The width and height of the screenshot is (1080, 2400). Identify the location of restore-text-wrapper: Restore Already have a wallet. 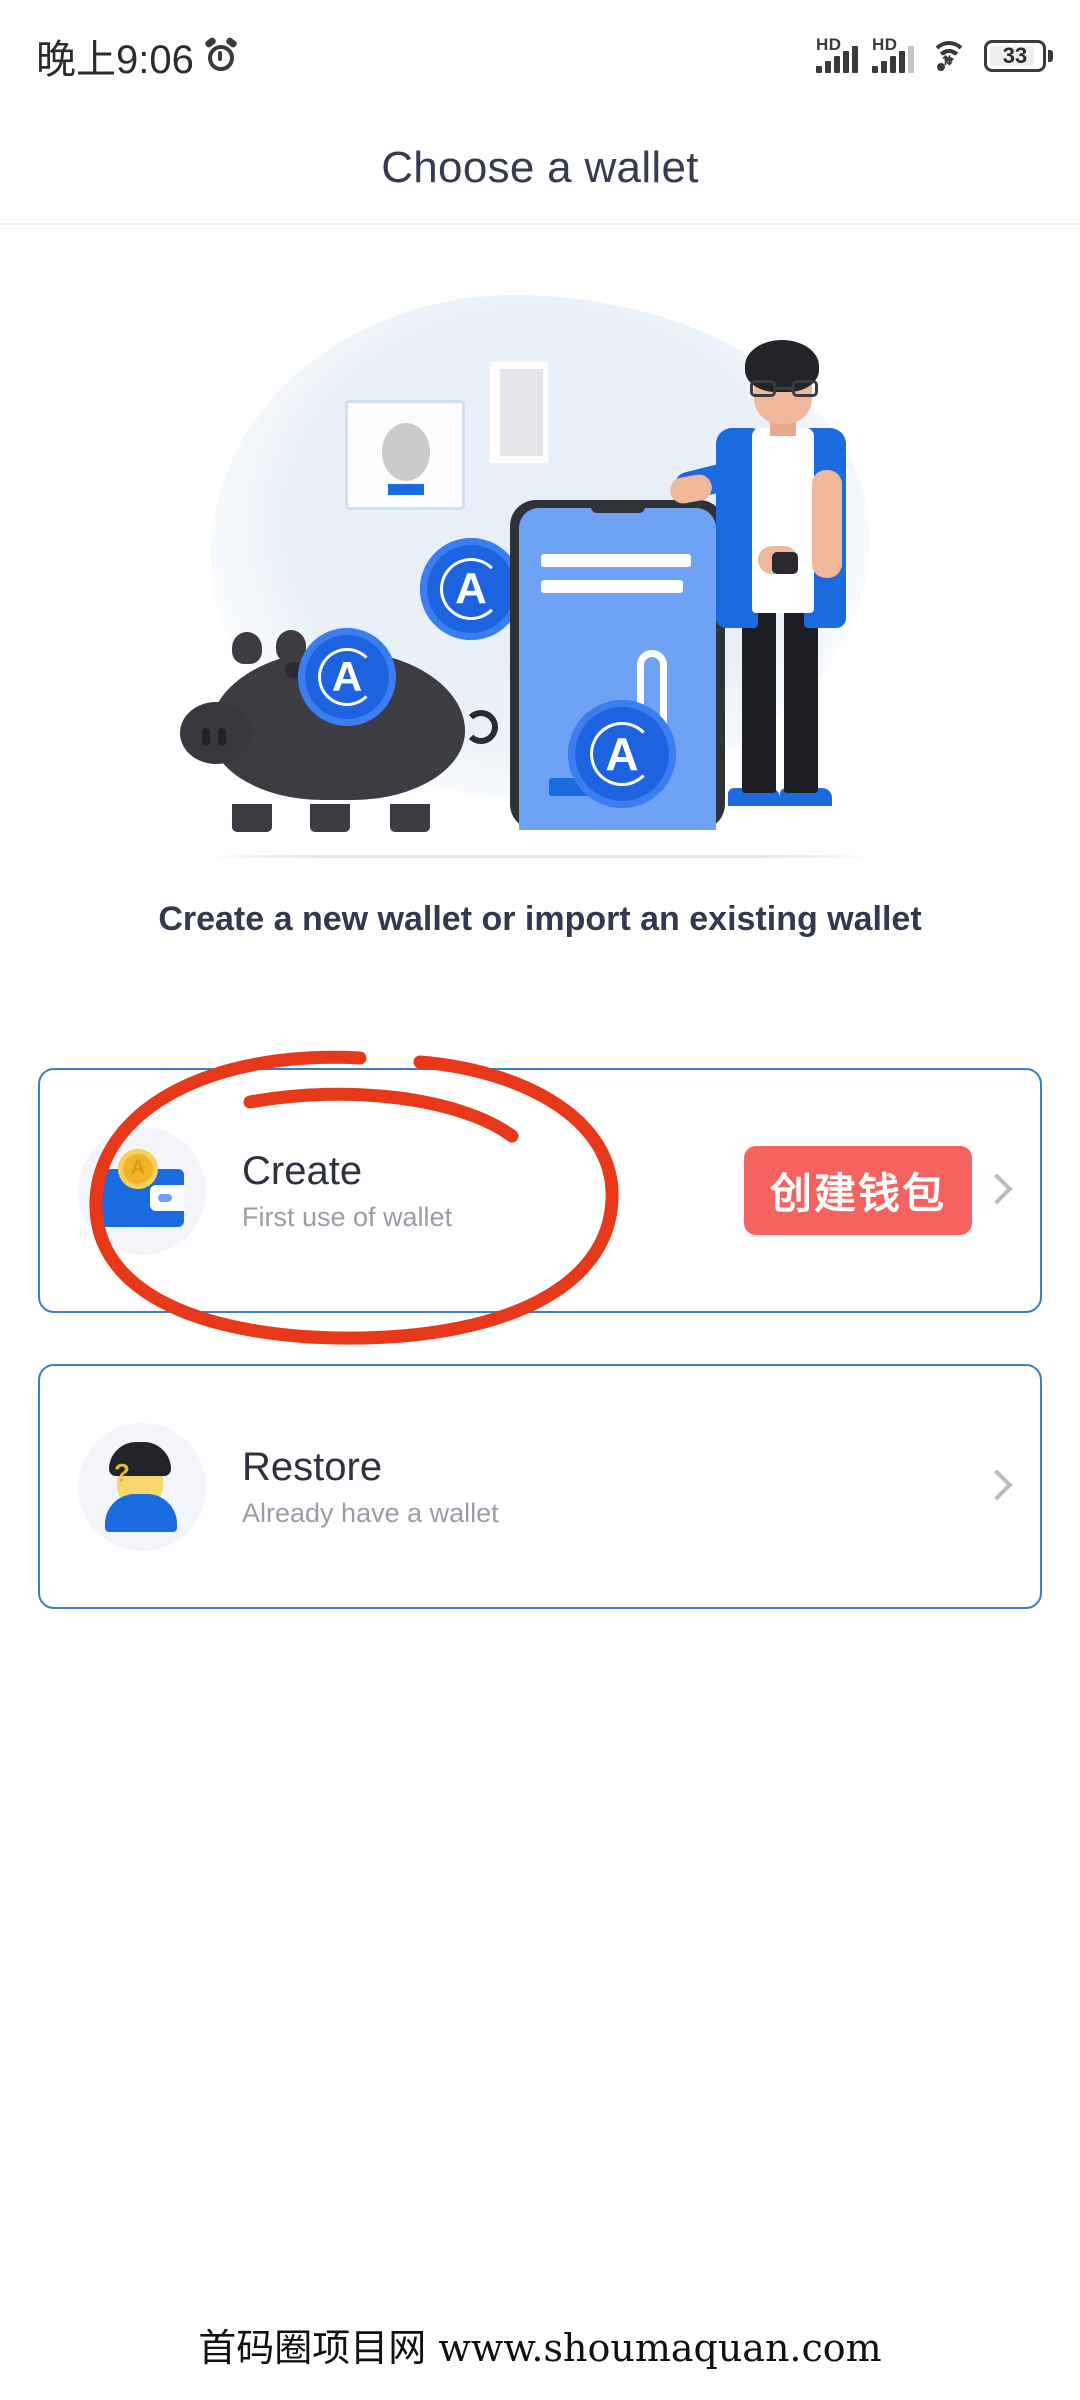
(610, 1486).